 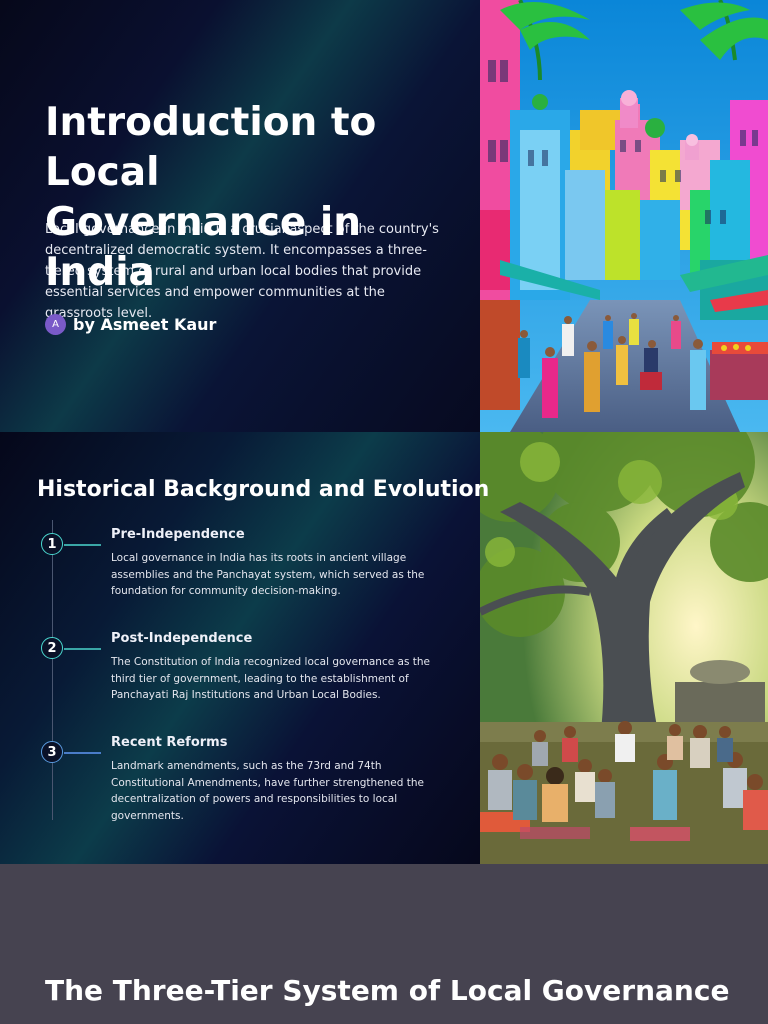 What do you see at coordinates (263, 489) in the screenshot?
I see `history-title: Historical Background and Evolution` at bounding box center [263, 489].